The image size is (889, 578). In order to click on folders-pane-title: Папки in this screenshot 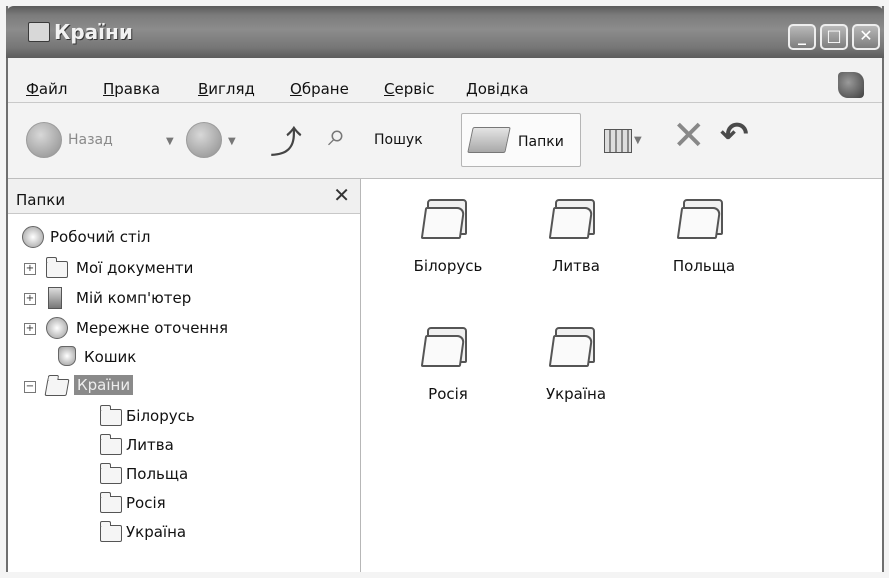, I will do `click(41, 200)`.